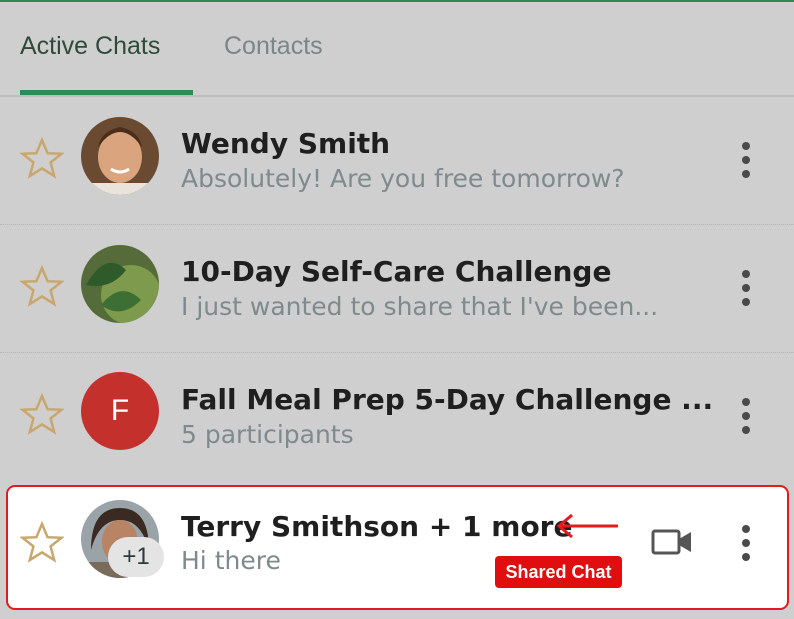 The image size is (794, 619). What do you see at coordinates (231, 560) in the screenshot?
I see `chat-preview: Hi there` at bounding box center [231, 560].